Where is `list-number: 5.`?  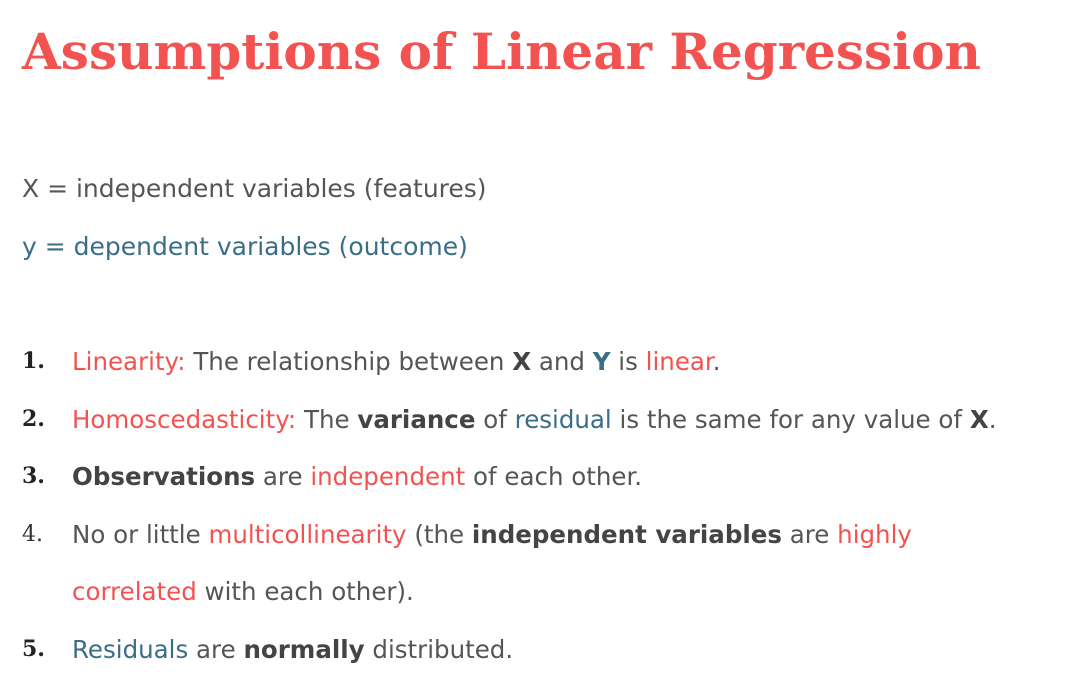
list-number: 5. is located at coordinates (33, 648).